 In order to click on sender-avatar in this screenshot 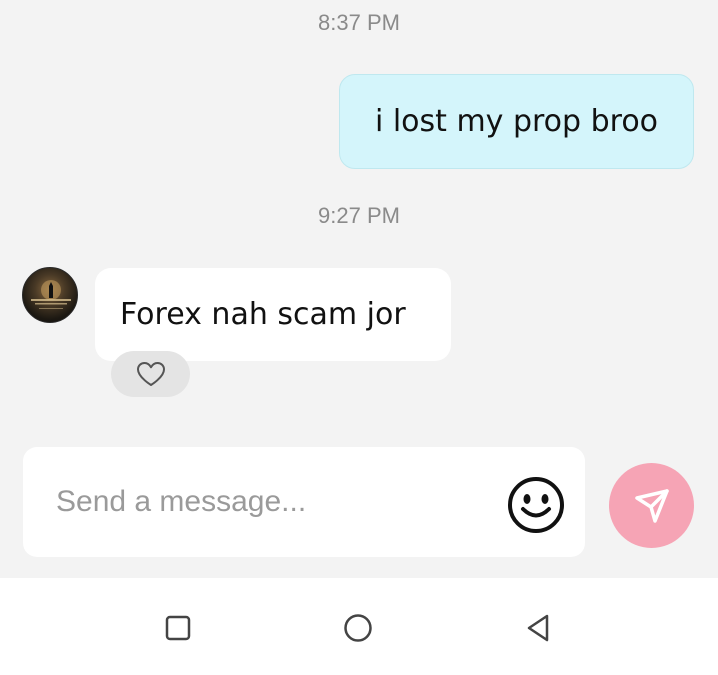, I will do `click(50, 295)`.